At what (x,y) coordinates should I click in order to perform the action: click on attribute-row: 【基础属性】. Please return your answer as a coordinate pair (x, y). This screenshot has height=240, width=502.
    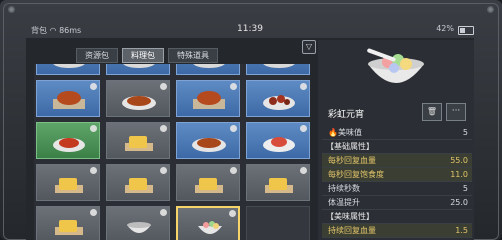
    Looking at the image, I should click on (397, 147).